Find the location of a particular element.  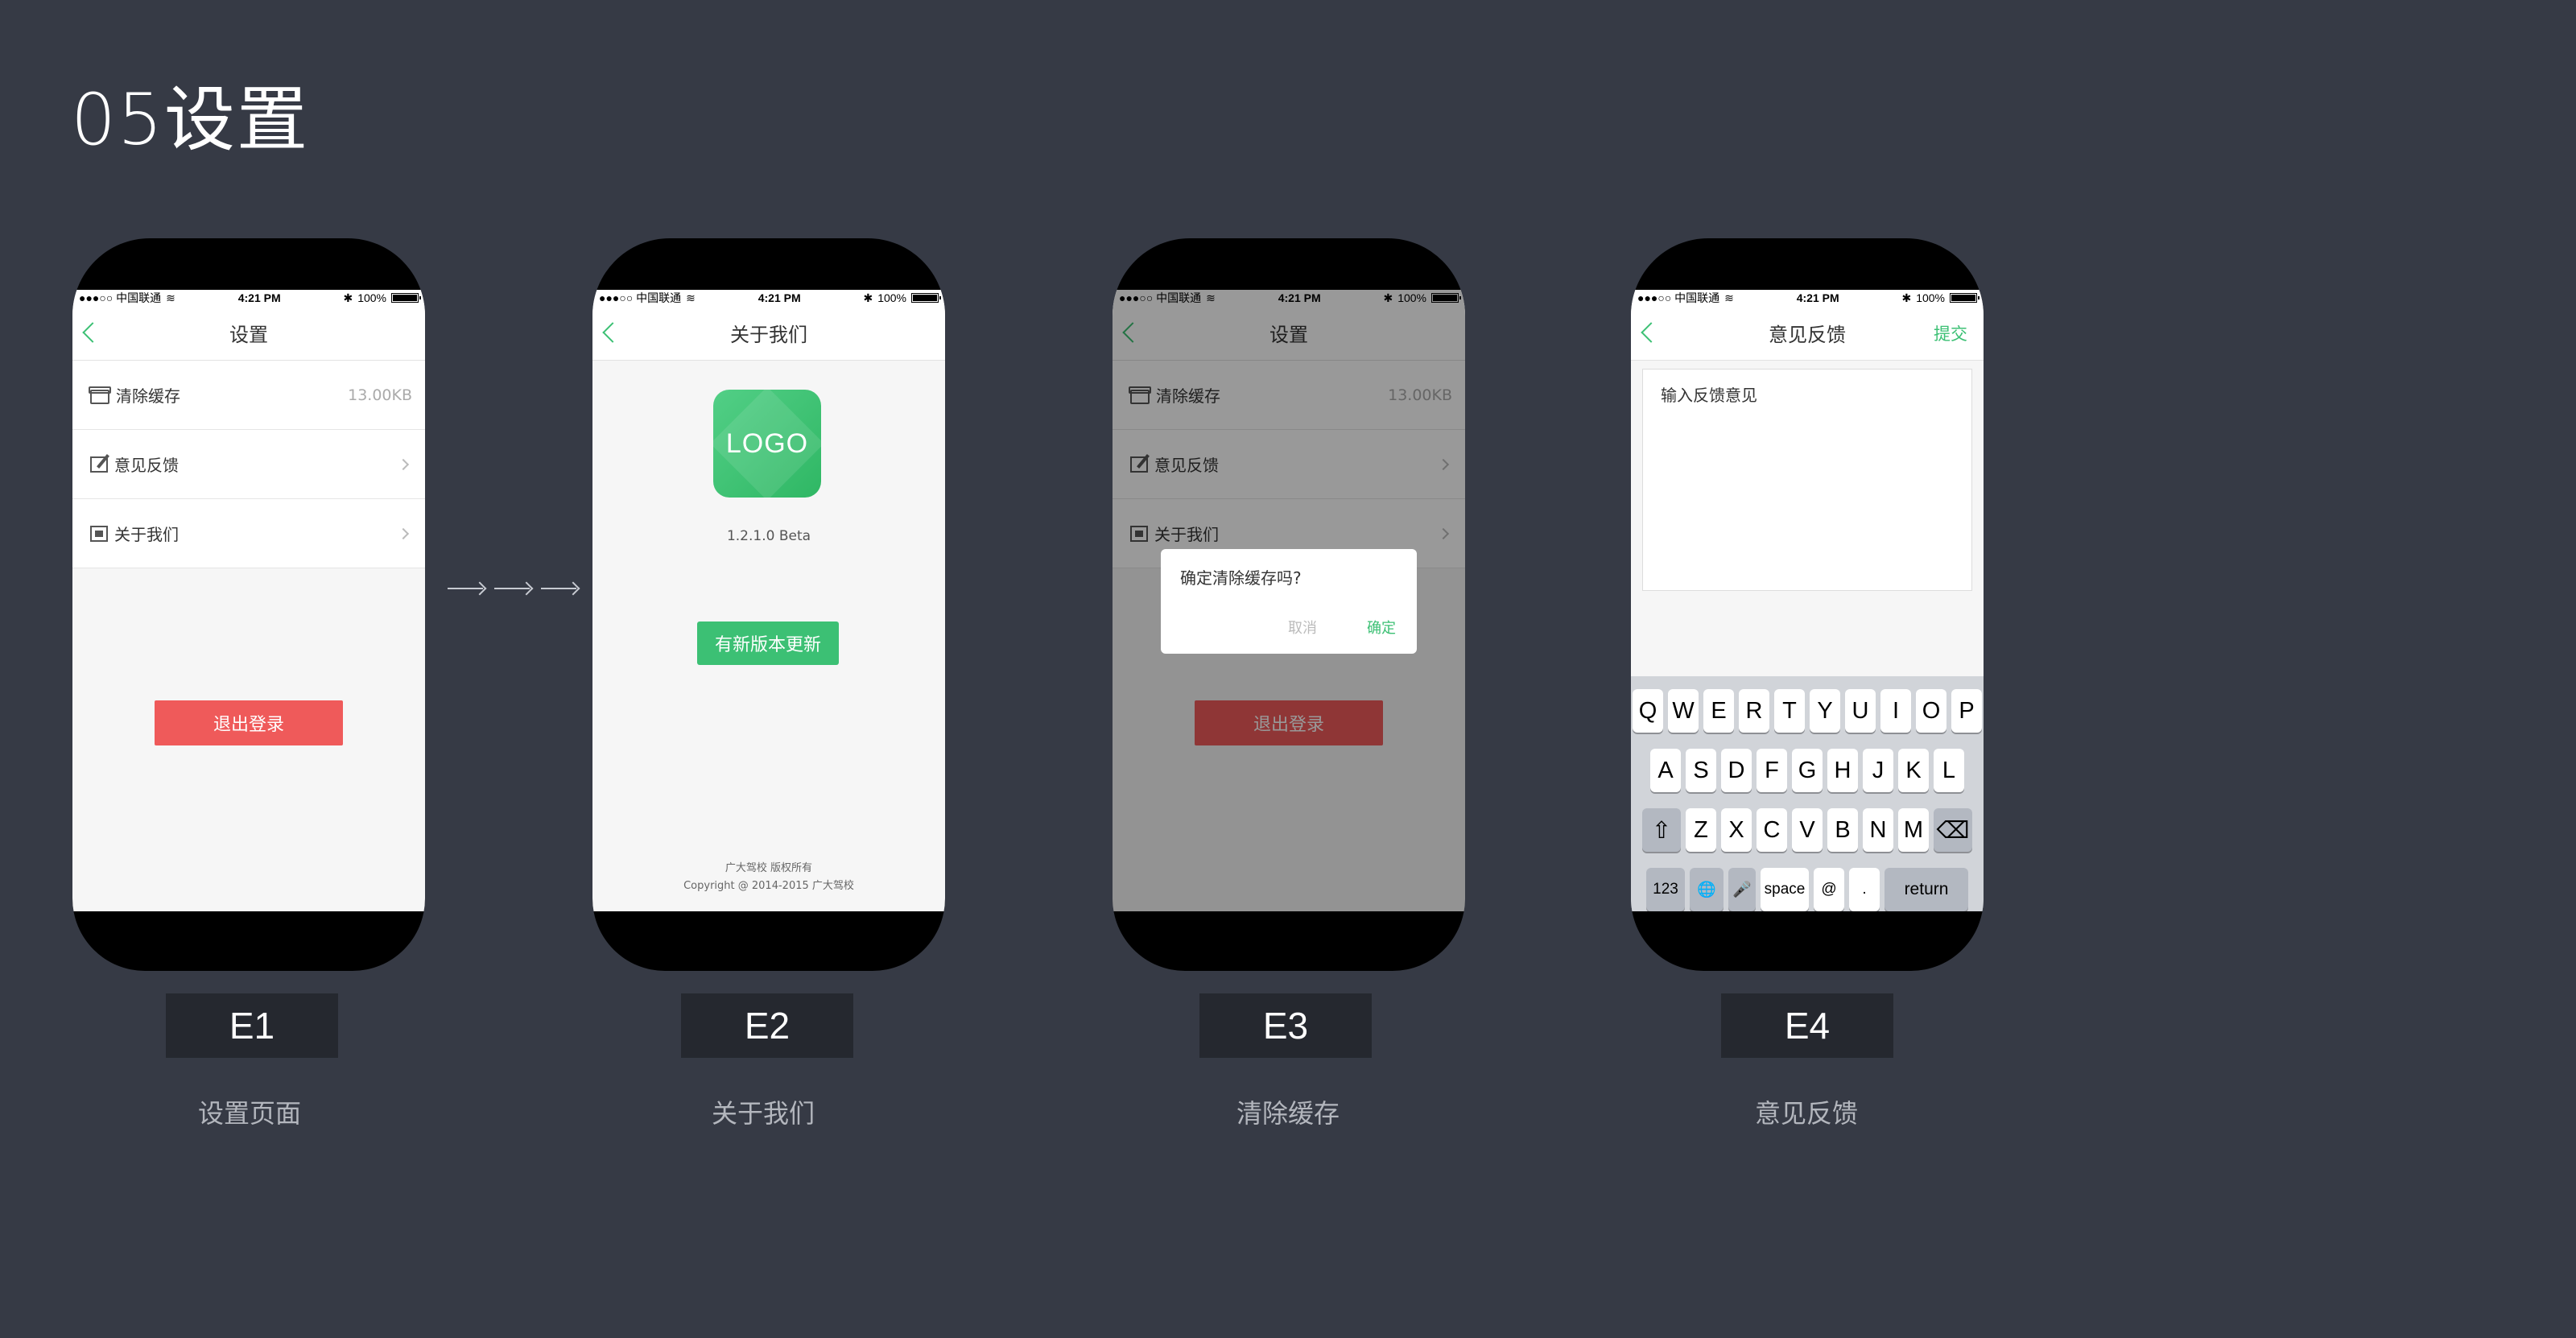

key-space: space is located at coordinates (1785, 890).